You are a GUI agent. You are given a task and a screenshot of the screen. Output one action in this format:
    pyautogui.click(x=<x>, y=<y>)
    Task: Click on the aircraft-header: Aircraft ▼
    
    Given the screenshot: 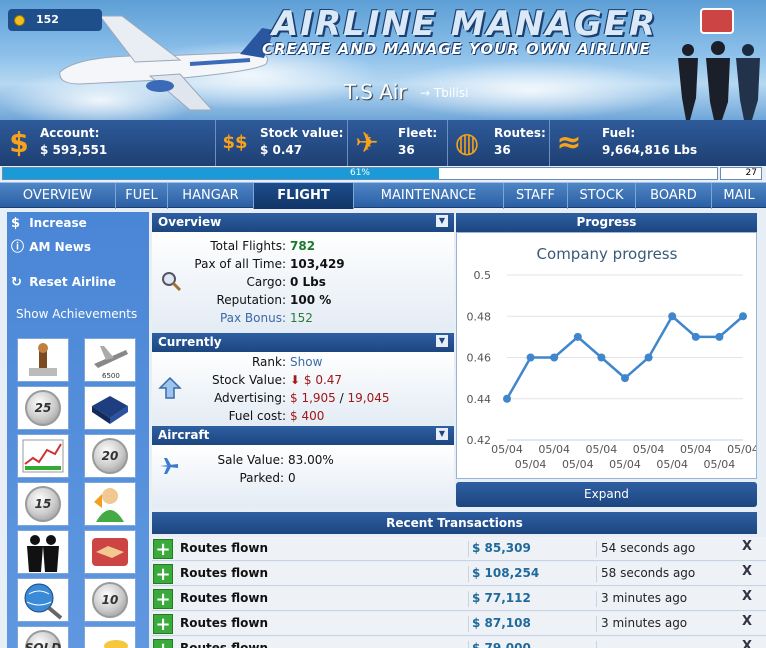 What is the action you would take?
    pyautogui.click(x=303, y=435)
    